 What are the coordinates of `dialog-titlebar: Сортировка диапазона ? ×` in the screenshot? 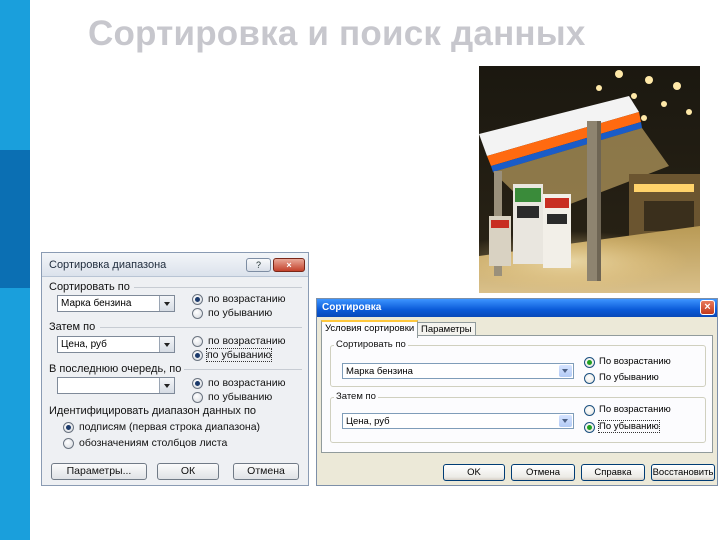 It's located at (175, 265).